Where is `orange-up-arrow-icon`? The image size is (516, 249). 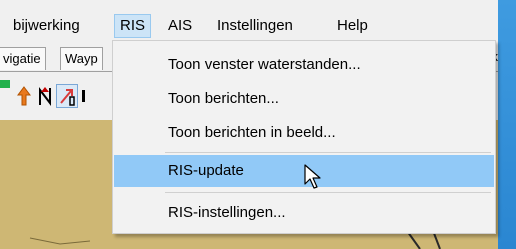
orange-up-arrow-icon is located at coordinates (24, 96).